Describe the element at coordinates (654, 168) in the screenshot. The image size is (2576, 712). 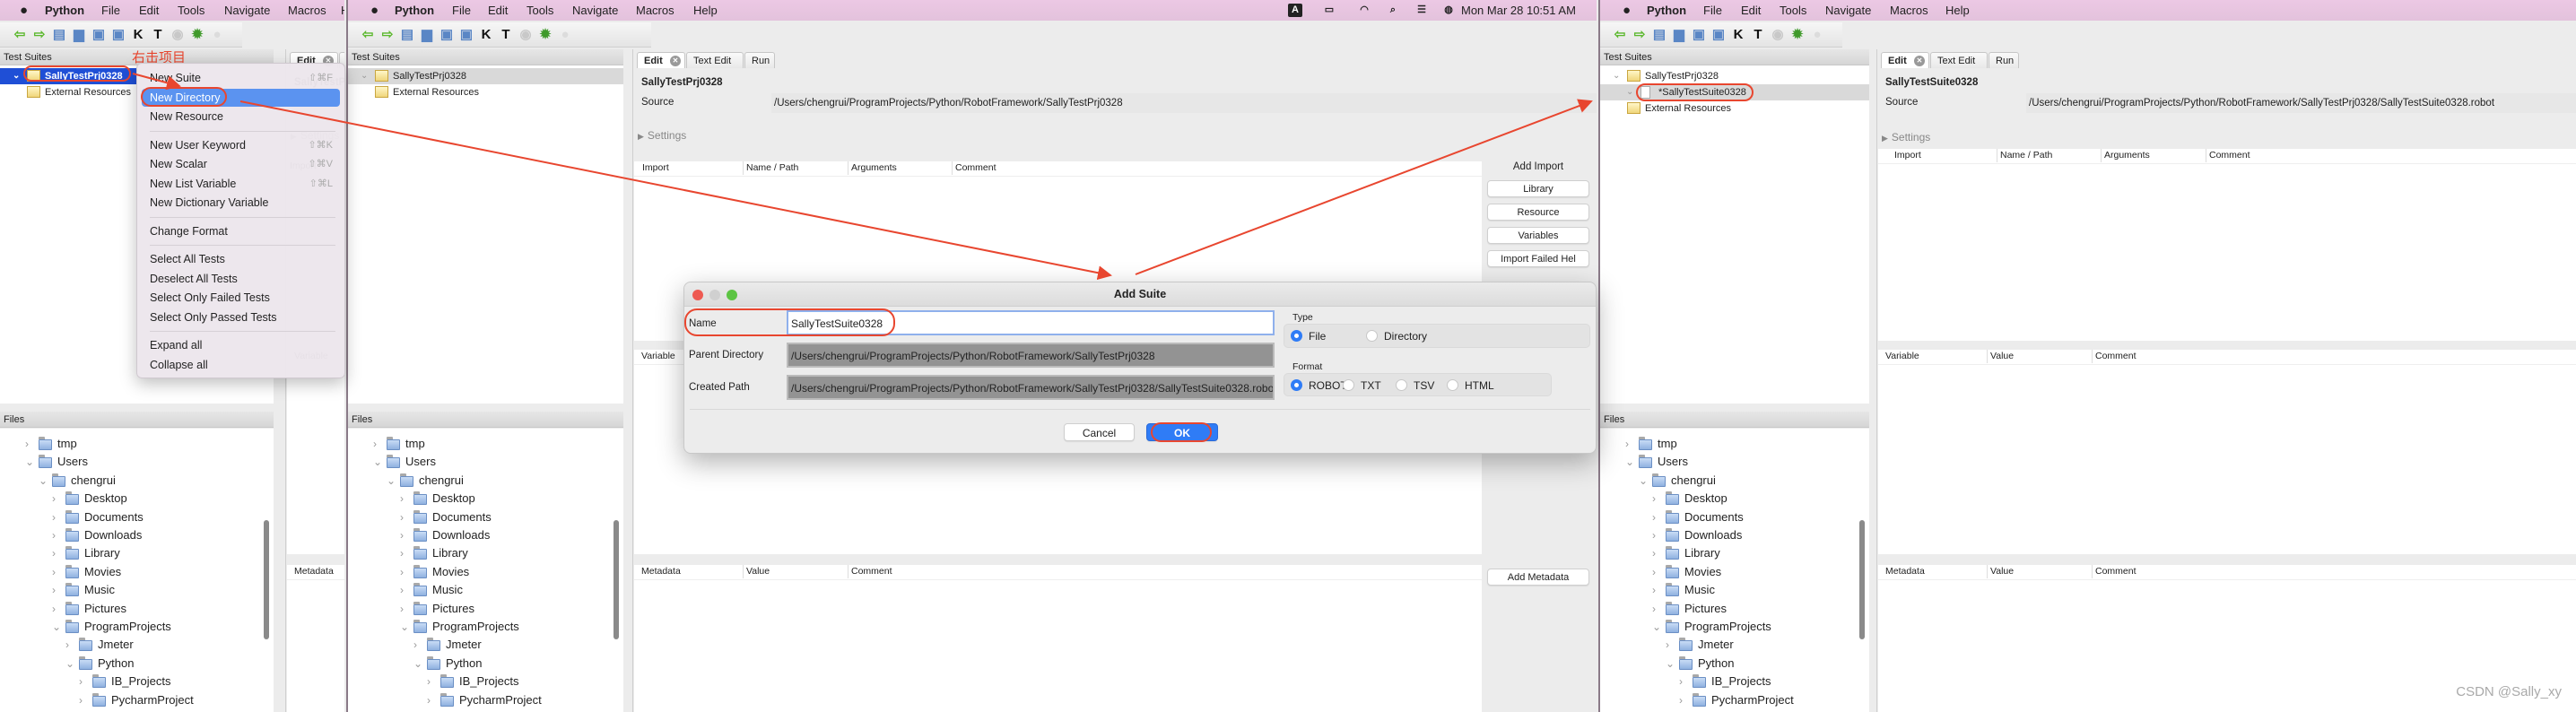
I see `import-column-header: Import` at that location.